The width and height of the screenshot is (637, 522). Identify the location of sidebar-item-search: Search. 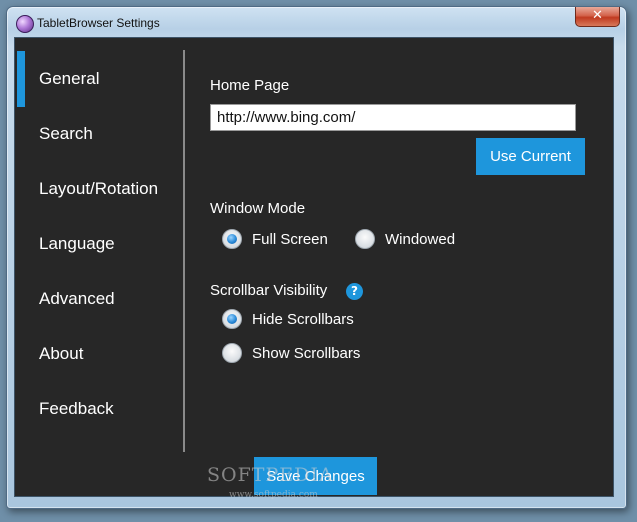
(99, 134).